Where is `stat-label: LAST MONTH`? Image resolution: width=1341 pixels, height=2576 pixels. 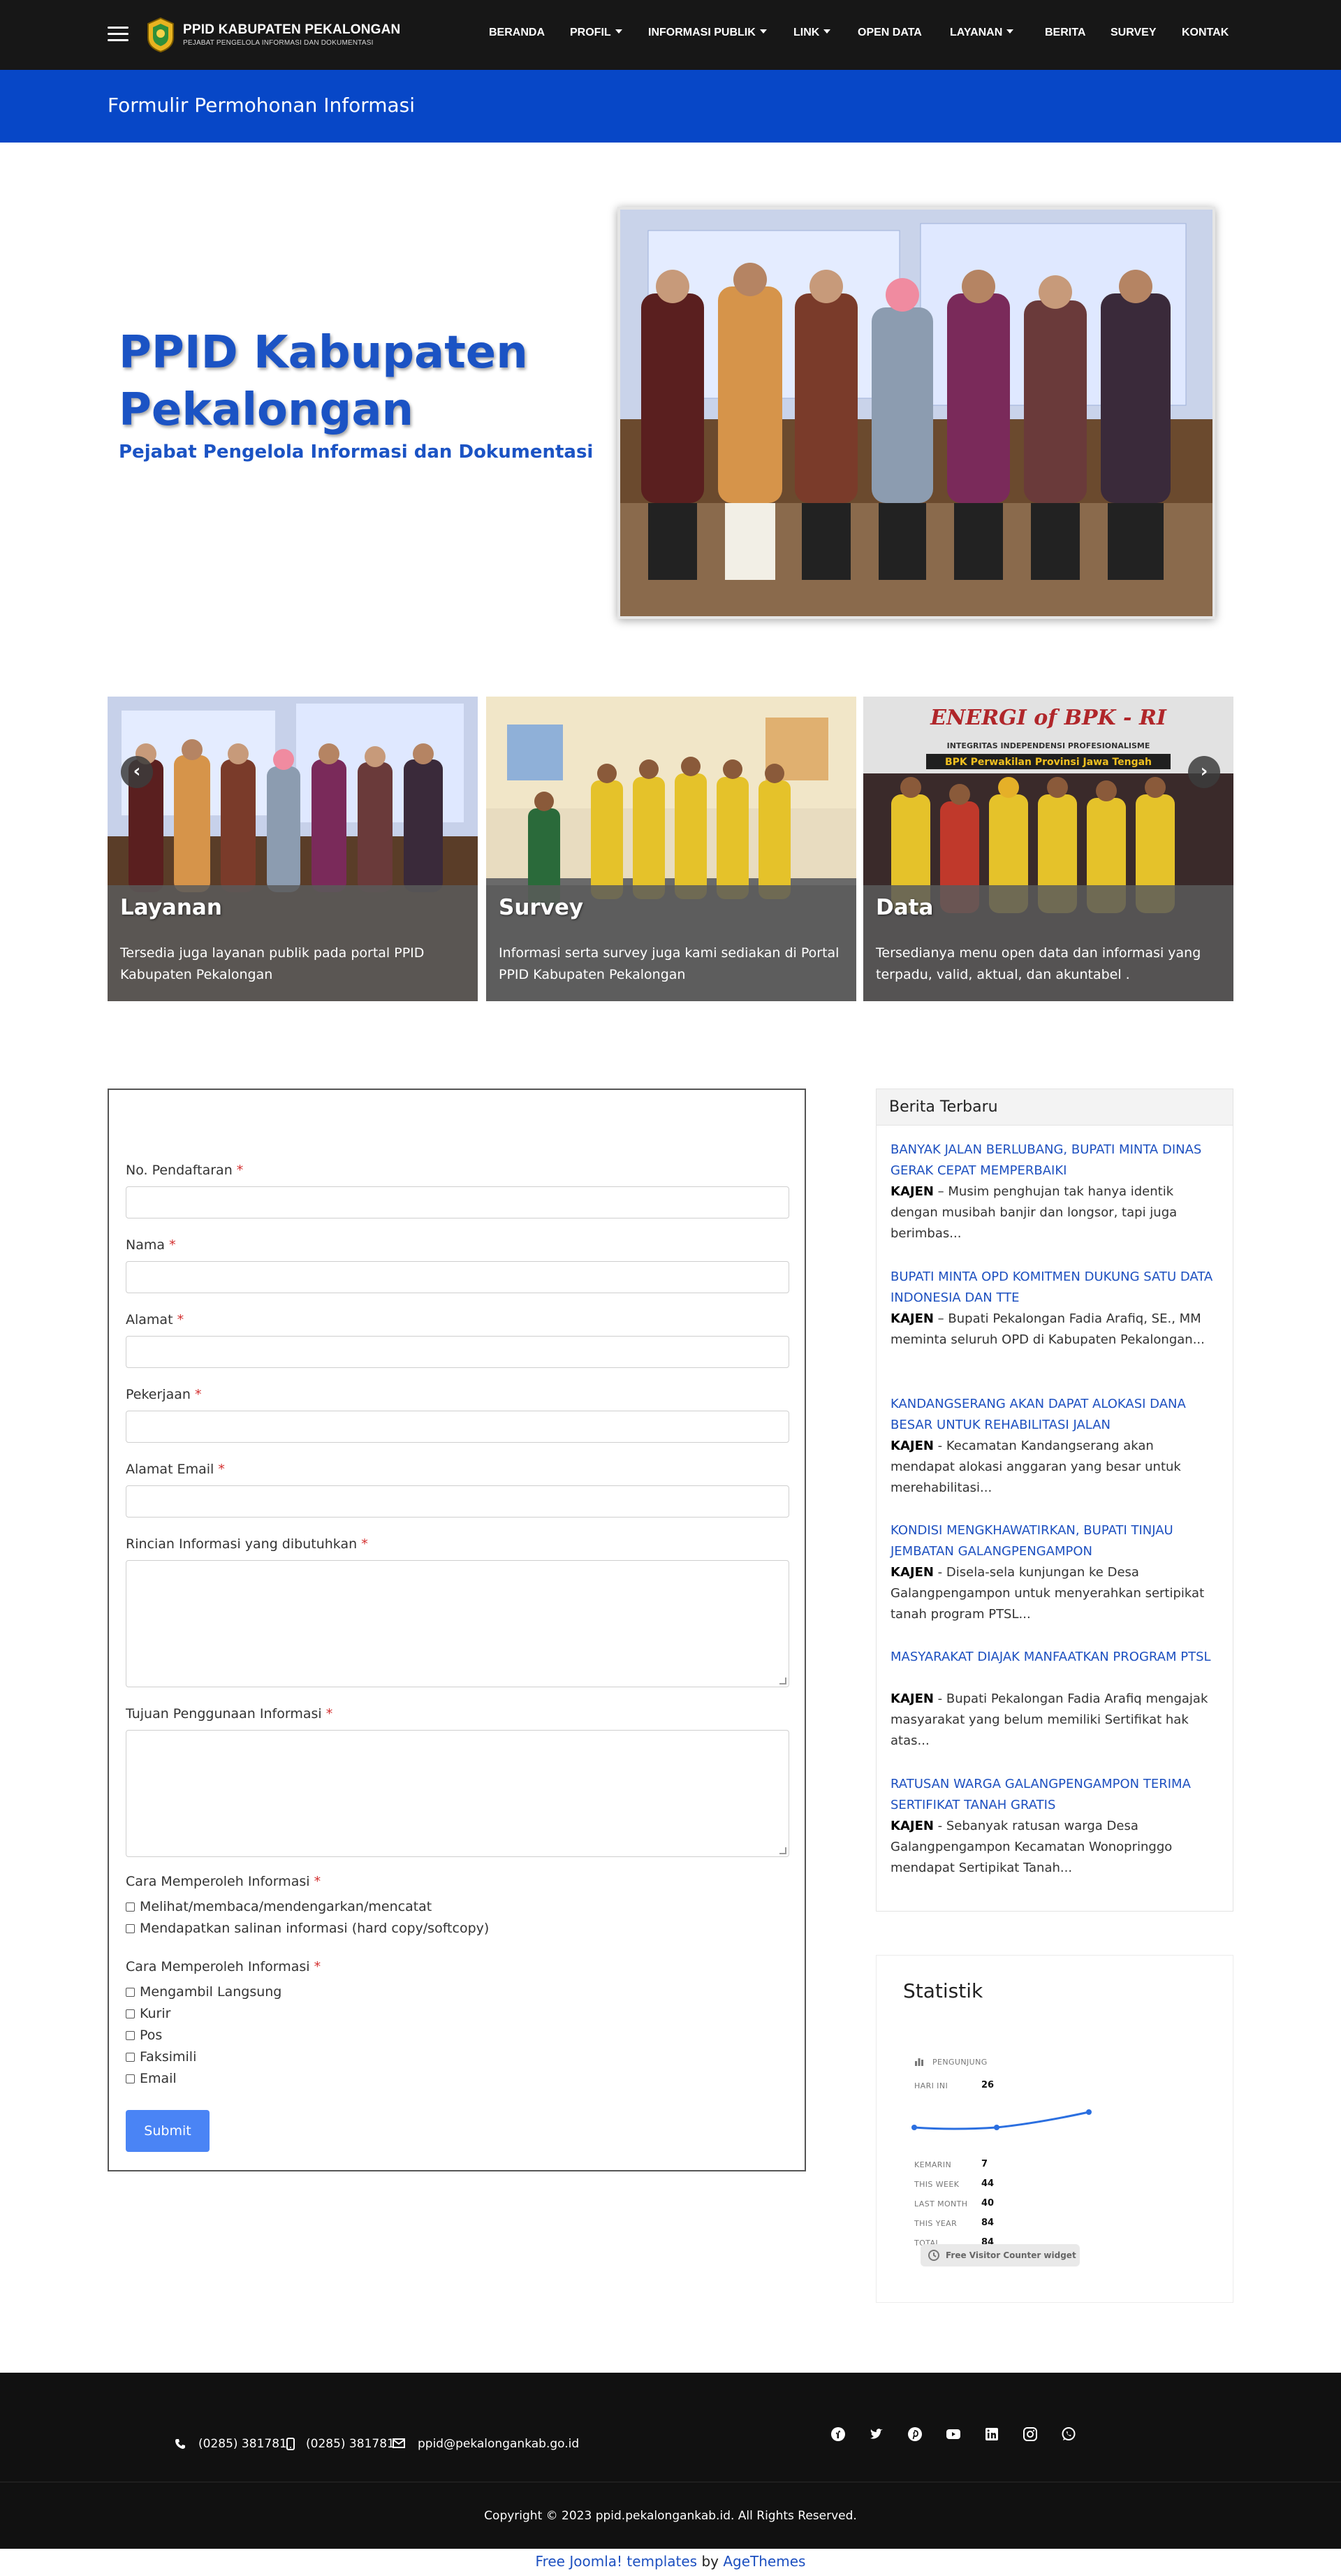 stat-label: LAST MONTH is located at coordinates (941, 2203).